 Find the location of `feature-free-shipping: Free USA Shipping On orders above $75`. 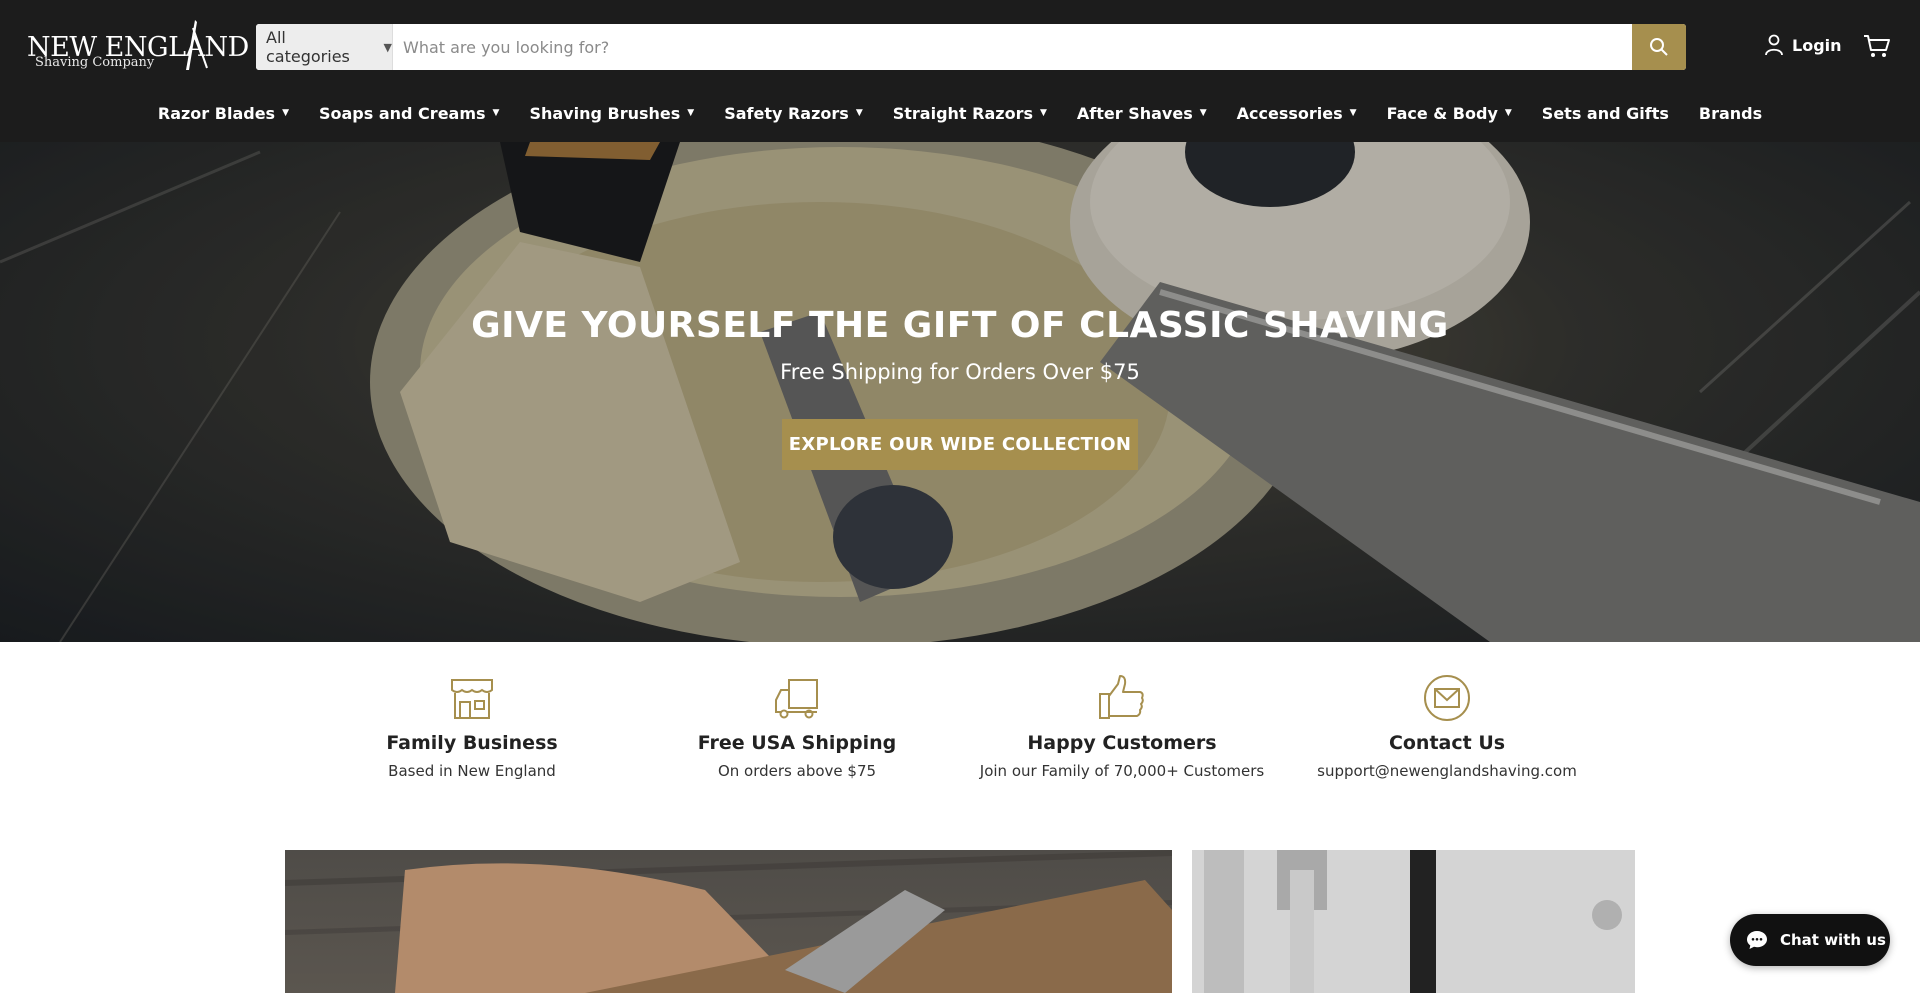

feature-free-shipping: Free USA Shipping On orders above $75 is located at coordinates (797, 727).